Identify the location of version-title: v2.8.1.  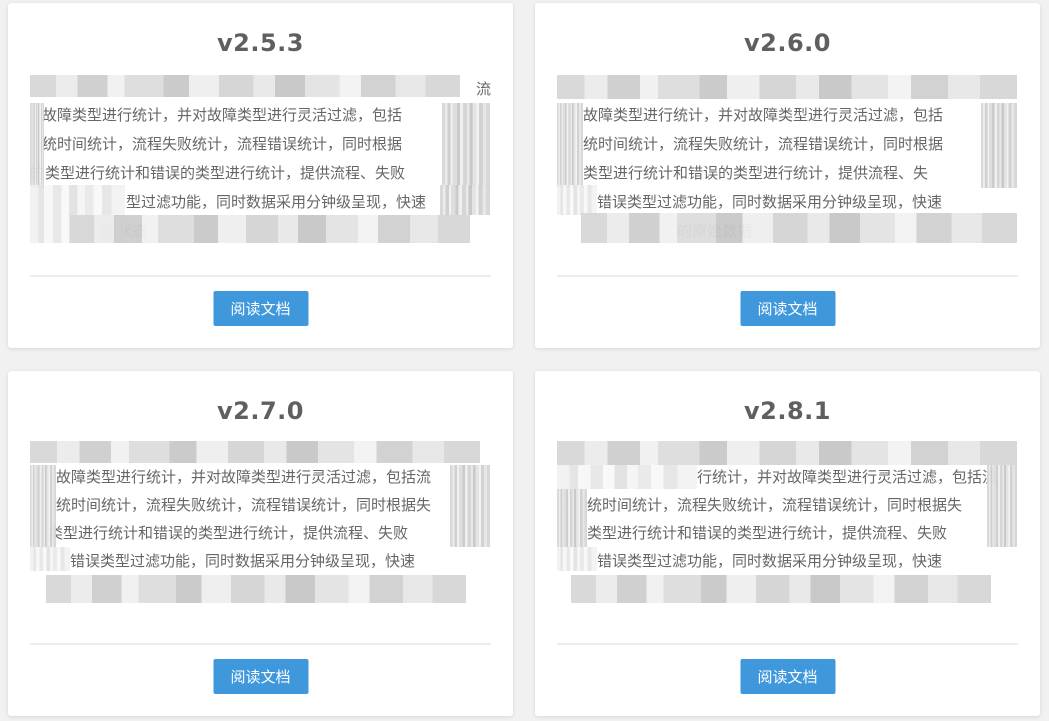
(787, 411).